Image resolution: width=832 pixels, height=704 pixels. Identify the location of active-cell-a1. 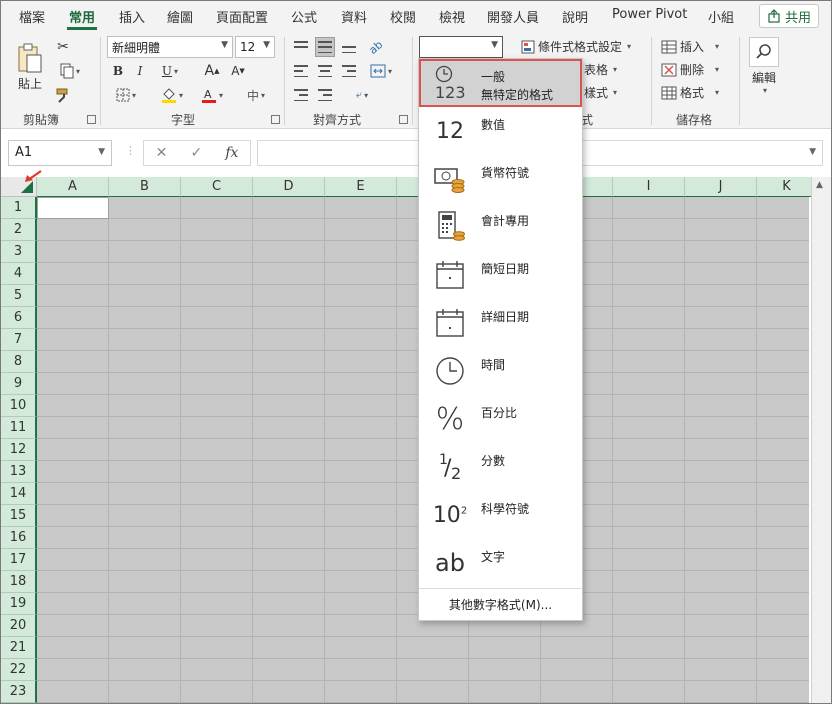
(73, 208).